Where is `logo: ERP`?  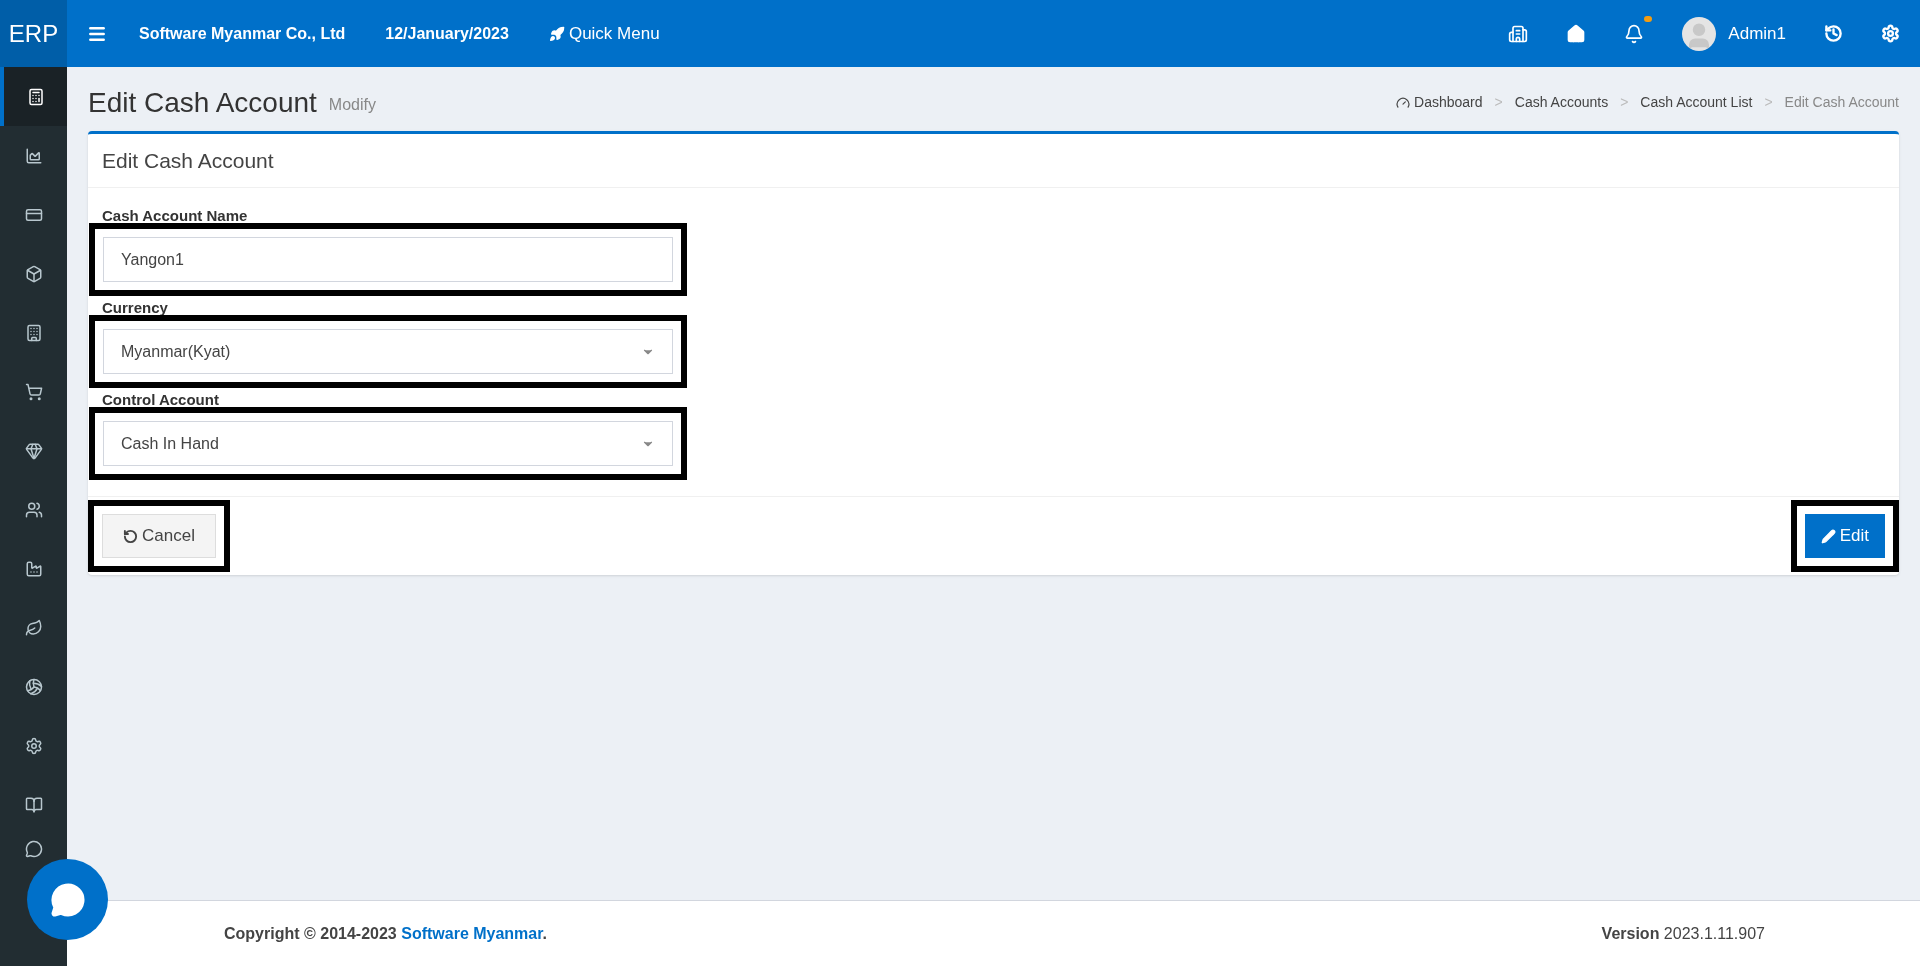 logo: ERP is located at coordinates (33, 33).